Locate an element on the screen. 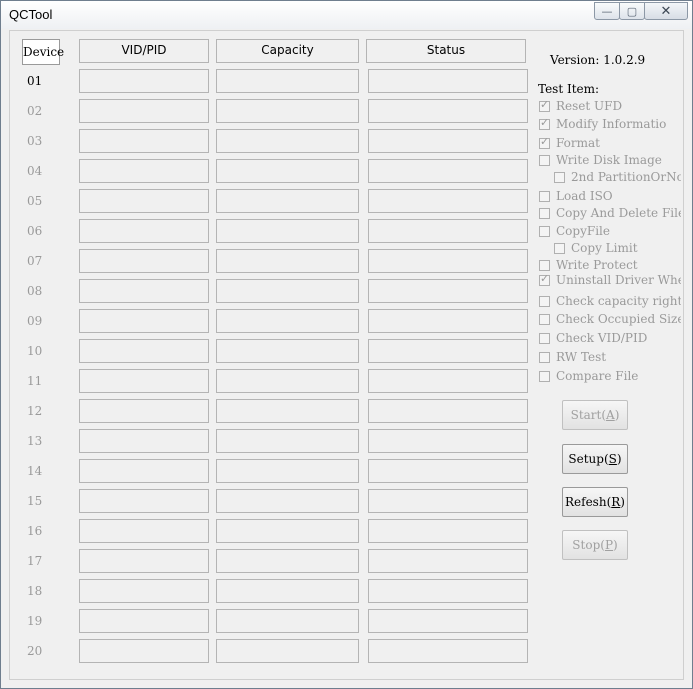 The image size is (693, 689). checked-icon is located at coordinates (544, 142).